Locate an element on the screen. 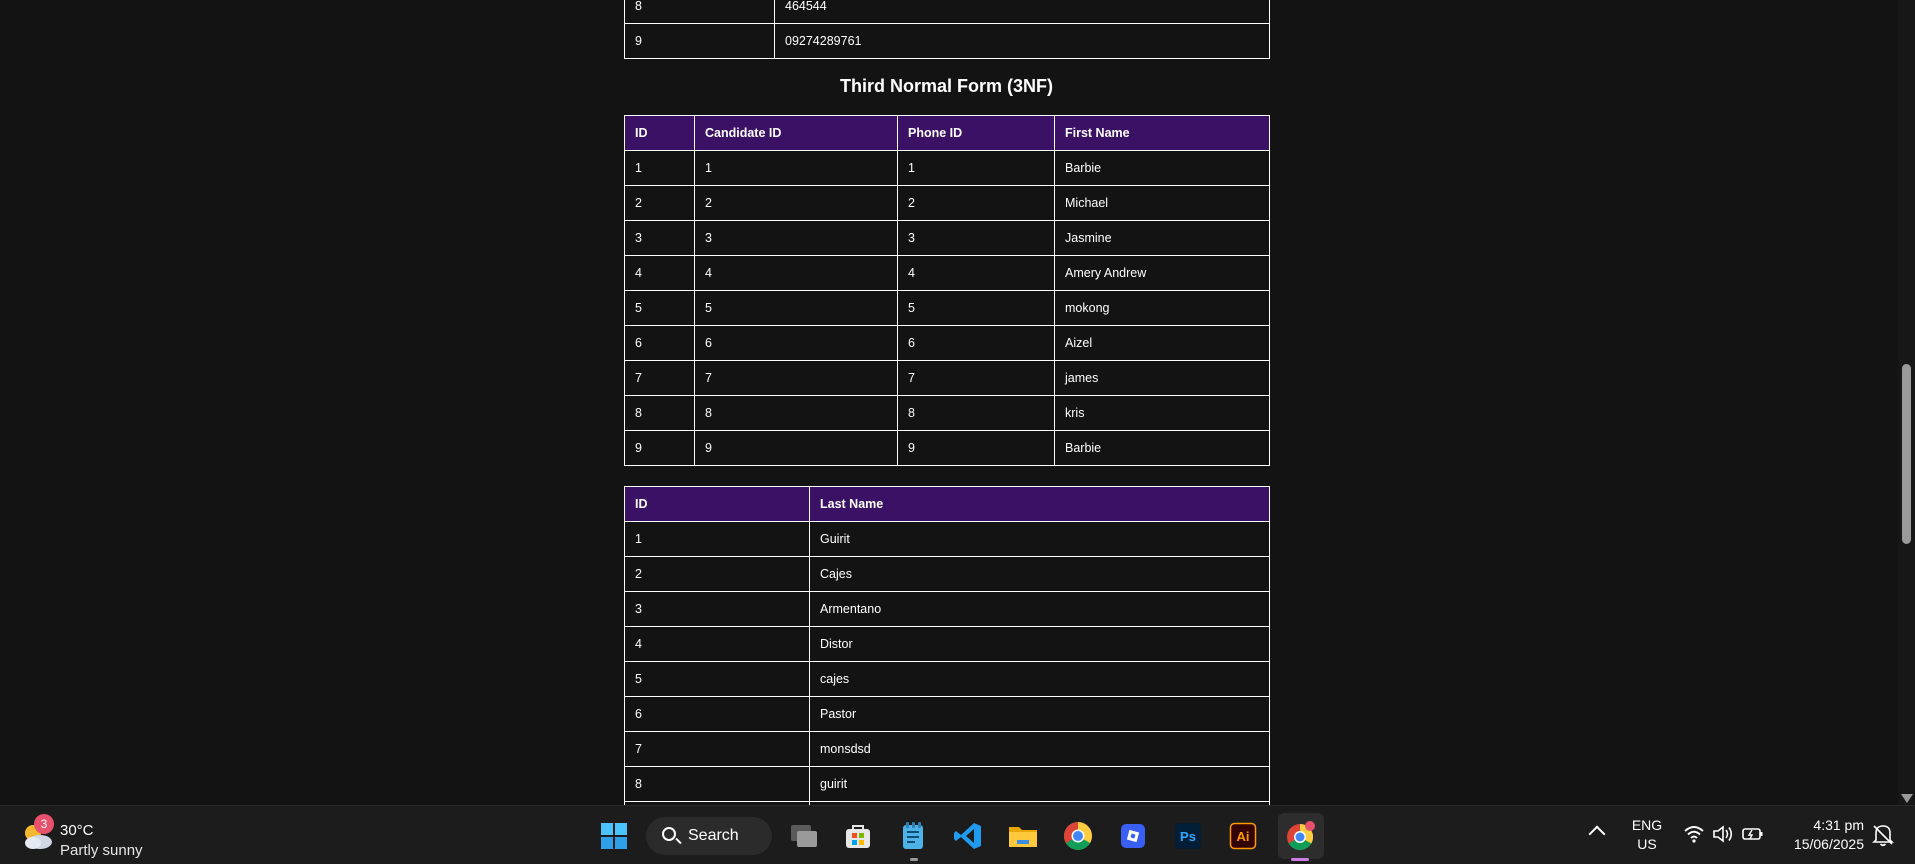 The image size is (1915, 864). task-view-icon is located at coordinates (804, 836).